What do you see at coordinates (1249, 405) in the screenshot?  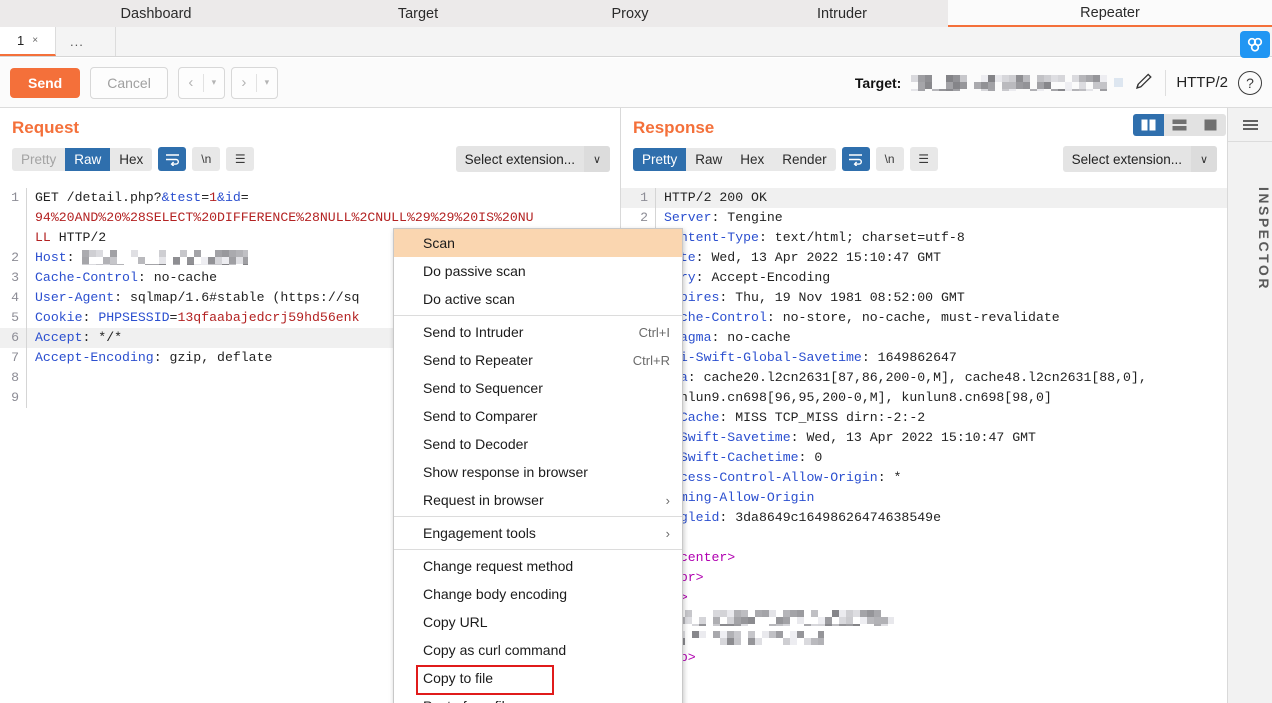 I see `inspector-panel: INSPECTOR` at bounding box center [1249, 405].